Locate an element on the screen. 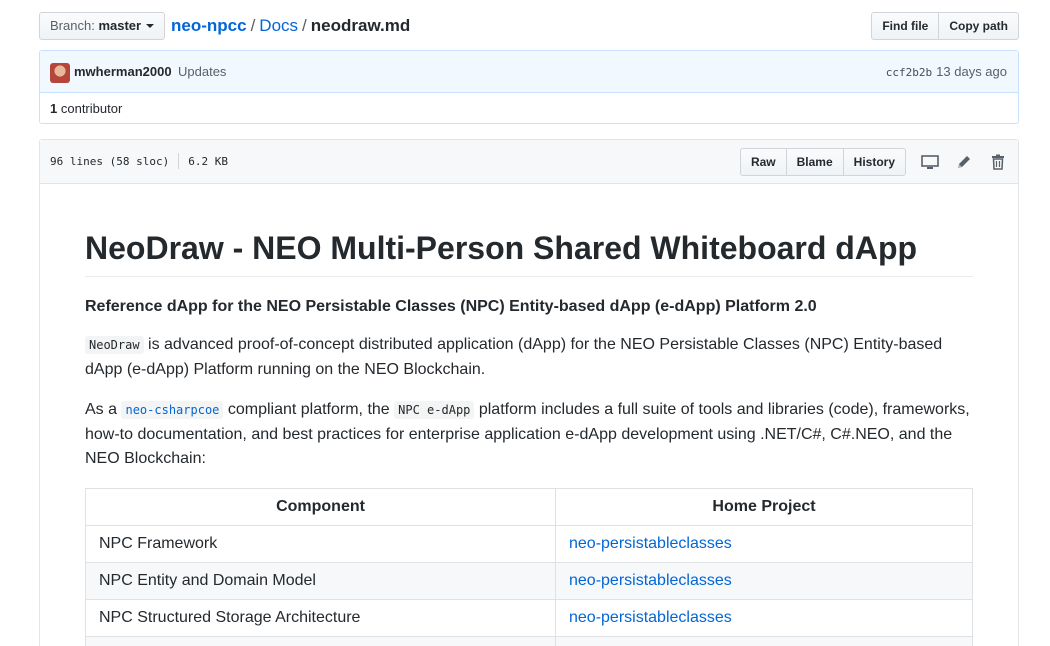  blame-button: Blame is located at coordinates (814, 162).